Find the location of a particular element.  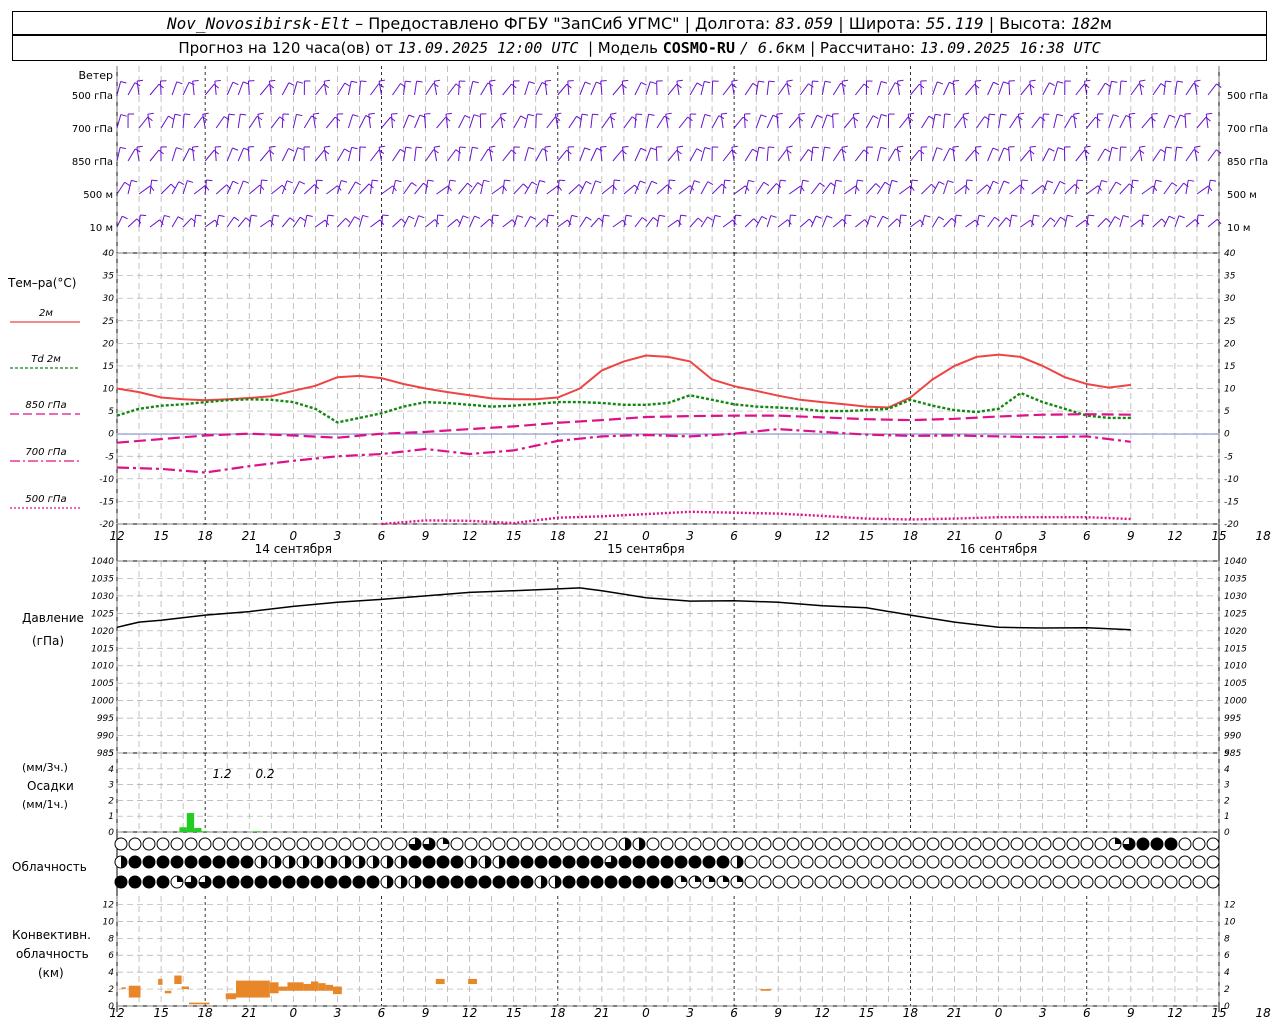

convective-tick-right: 2 is located at coordinates (1227, 990).